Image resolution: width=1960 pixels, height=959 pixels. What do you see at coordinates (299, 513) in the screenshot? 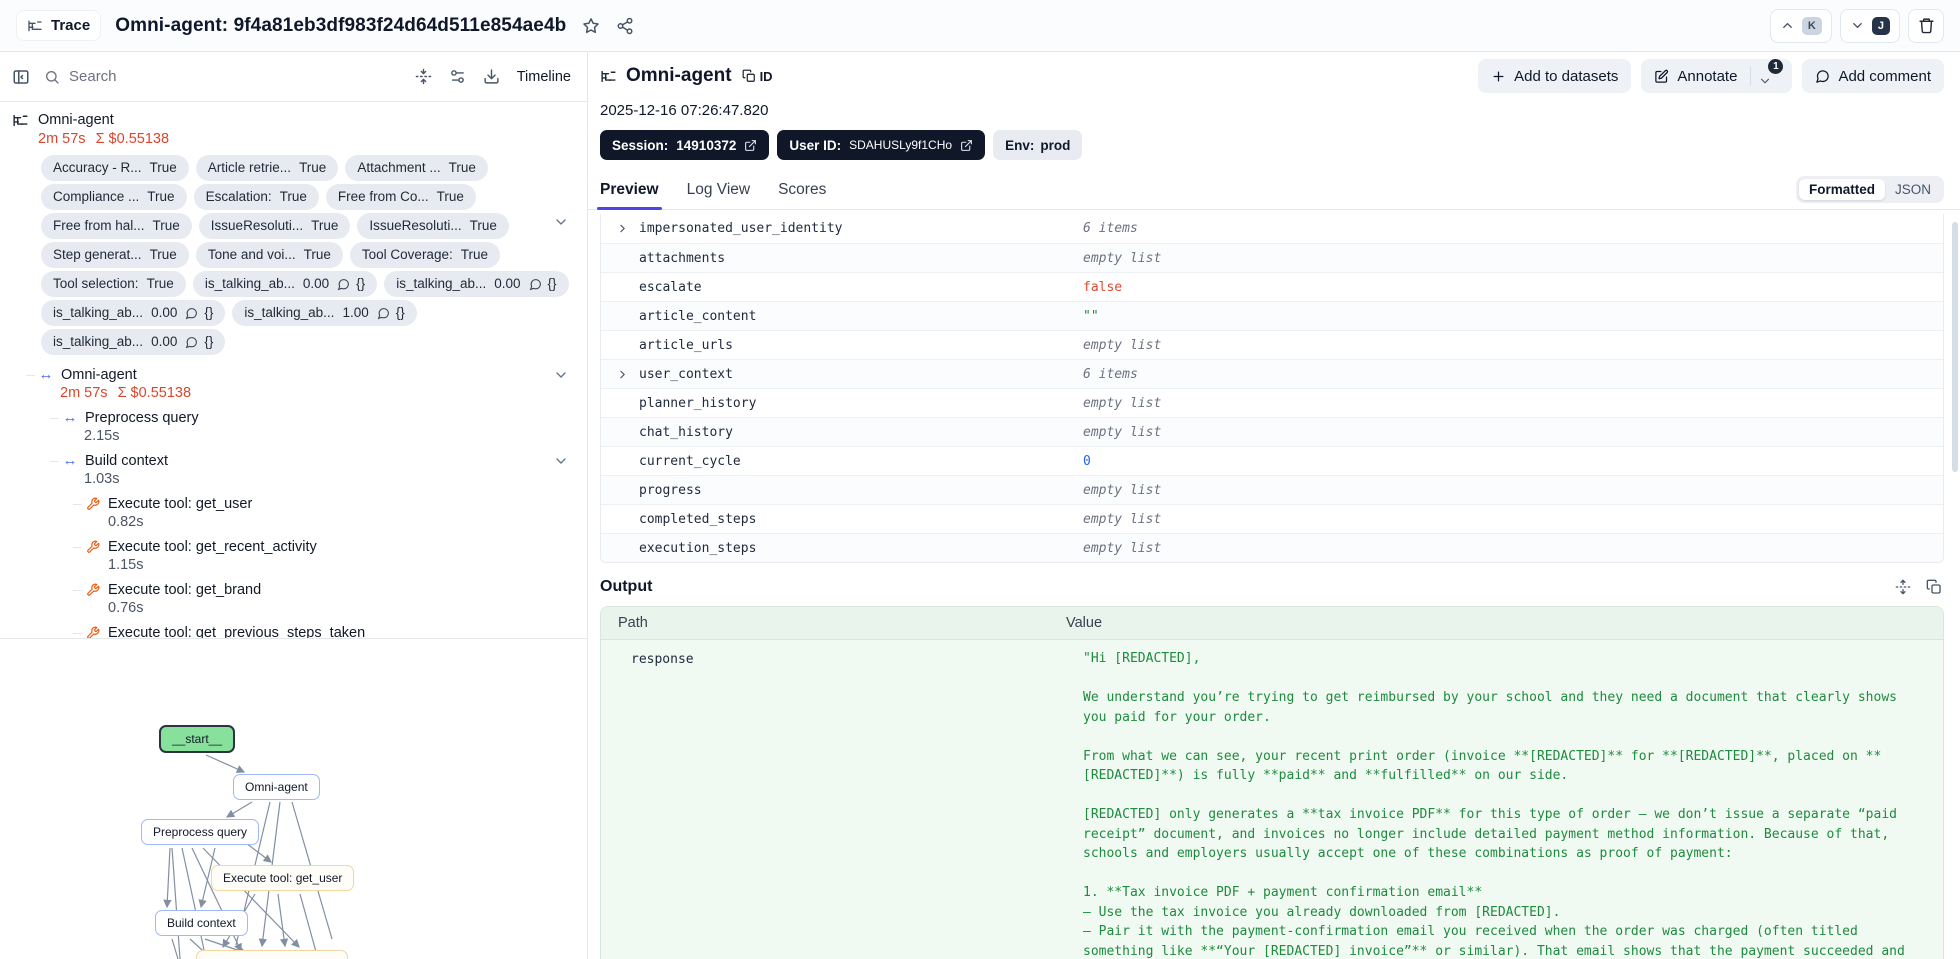
I see `trace-span-row: Execute tool: get_user 0.82s` at bounding box center [299, 513].